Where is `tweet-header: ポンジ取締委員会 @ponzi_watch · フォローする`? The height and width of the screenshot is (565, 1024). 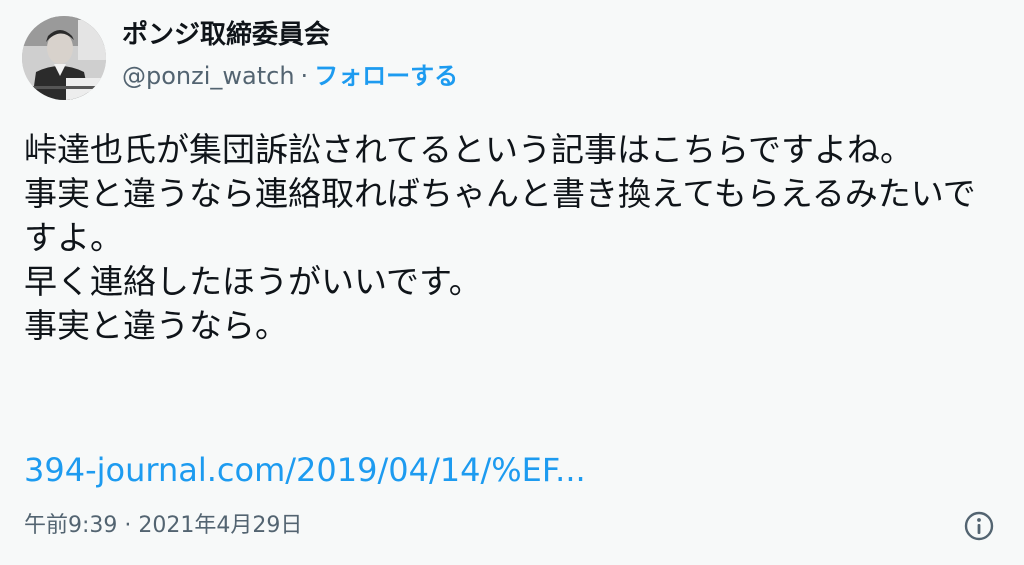
tweet-header: ポンジ取締委員会 @ponzi_watch · フォローする is located at coordinates (290, 55).